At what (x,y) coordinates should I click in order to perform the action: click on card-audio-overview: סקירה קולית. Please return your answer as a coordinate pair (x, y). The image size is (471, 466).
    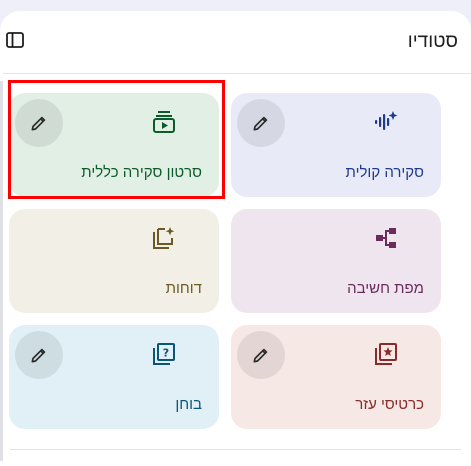
    Looking at the image, I should click on (336, 145).